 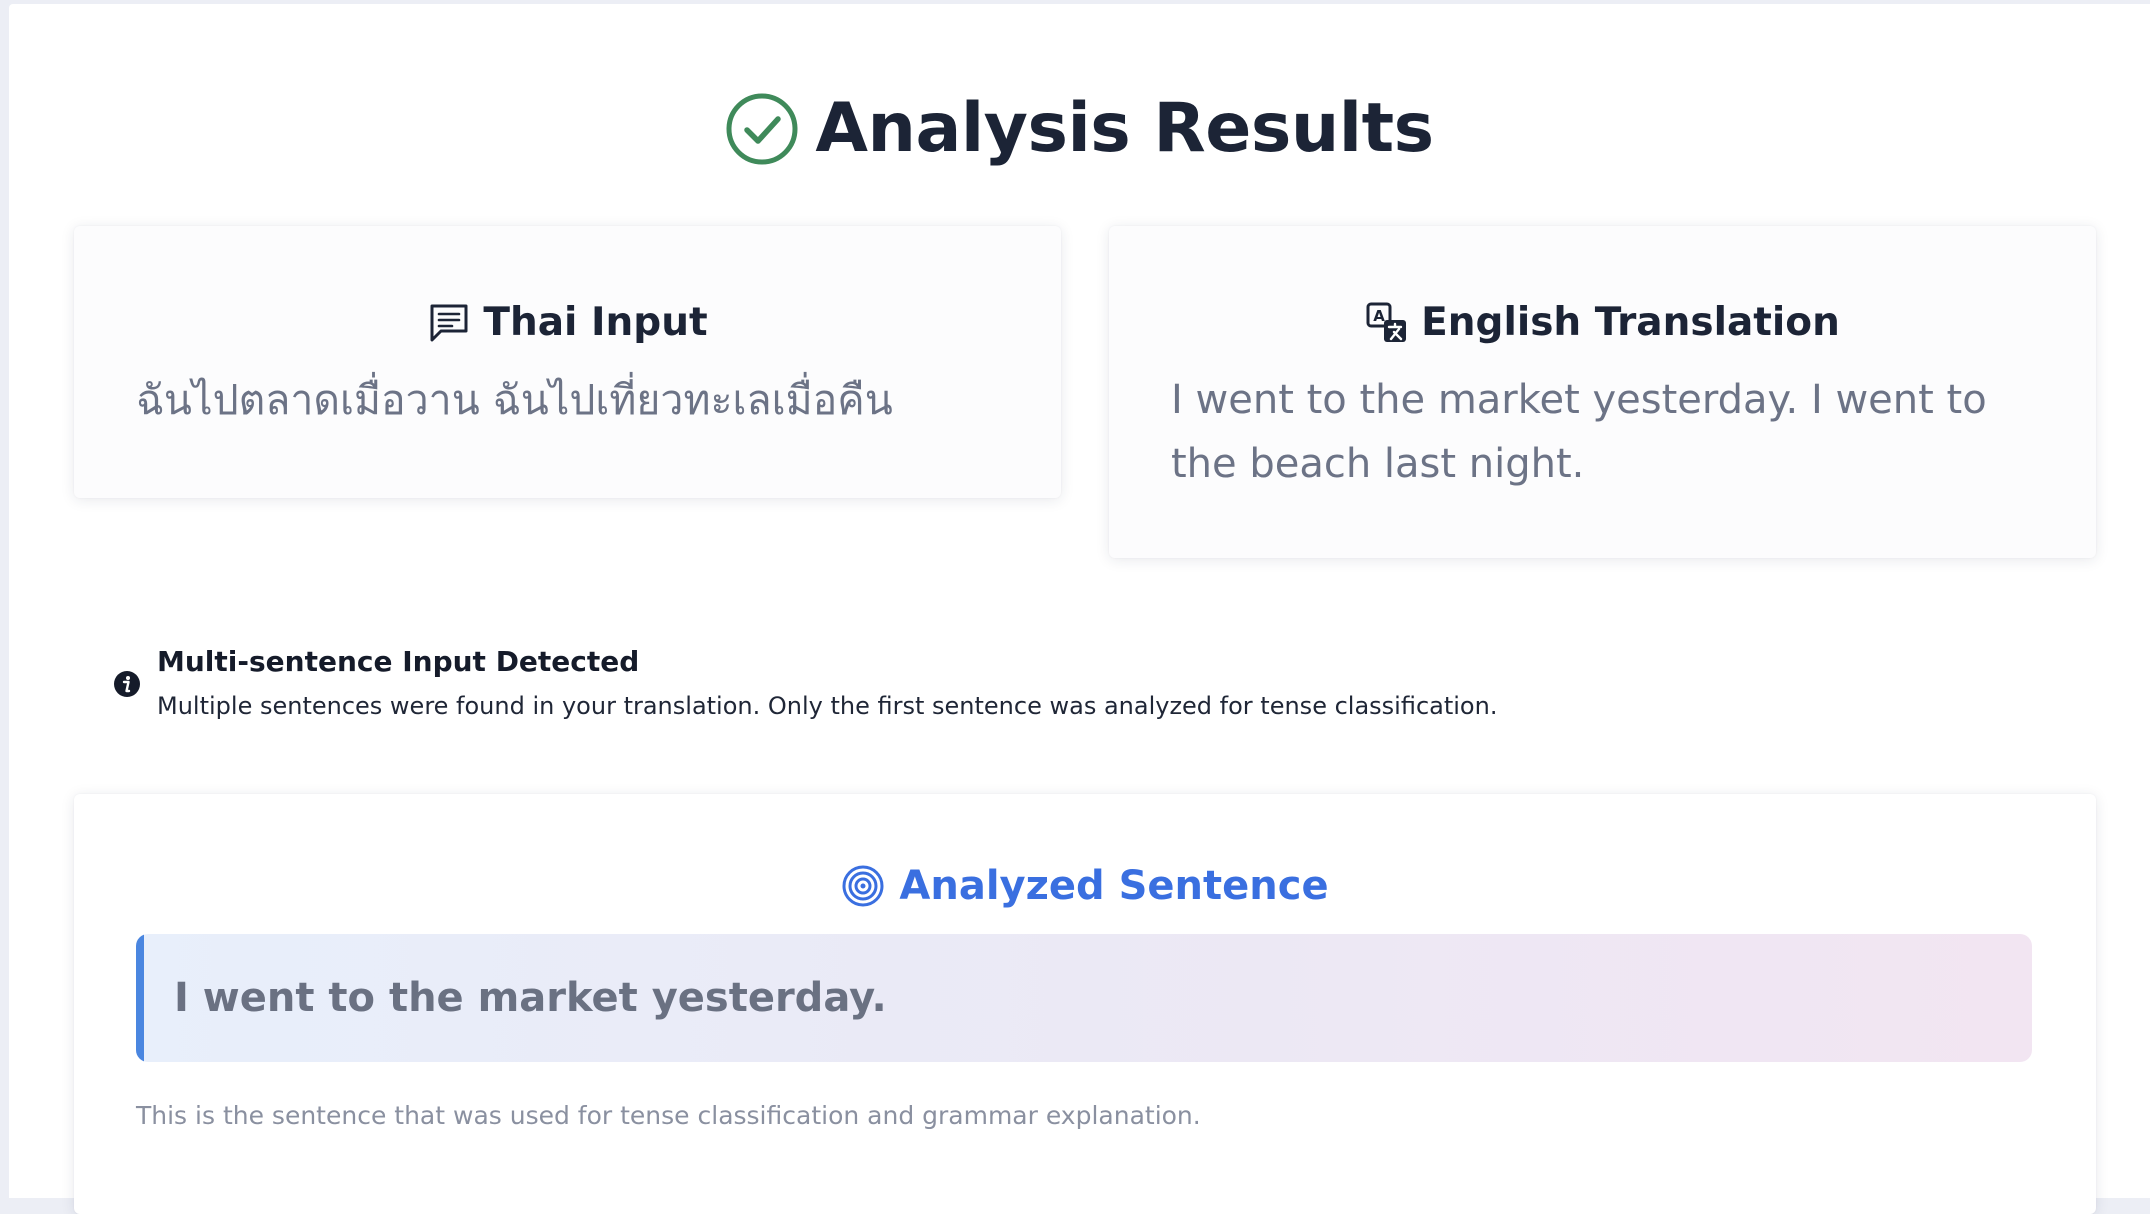 I want to click on thai-input-header: Thai Input, so click(x=567, y=323).